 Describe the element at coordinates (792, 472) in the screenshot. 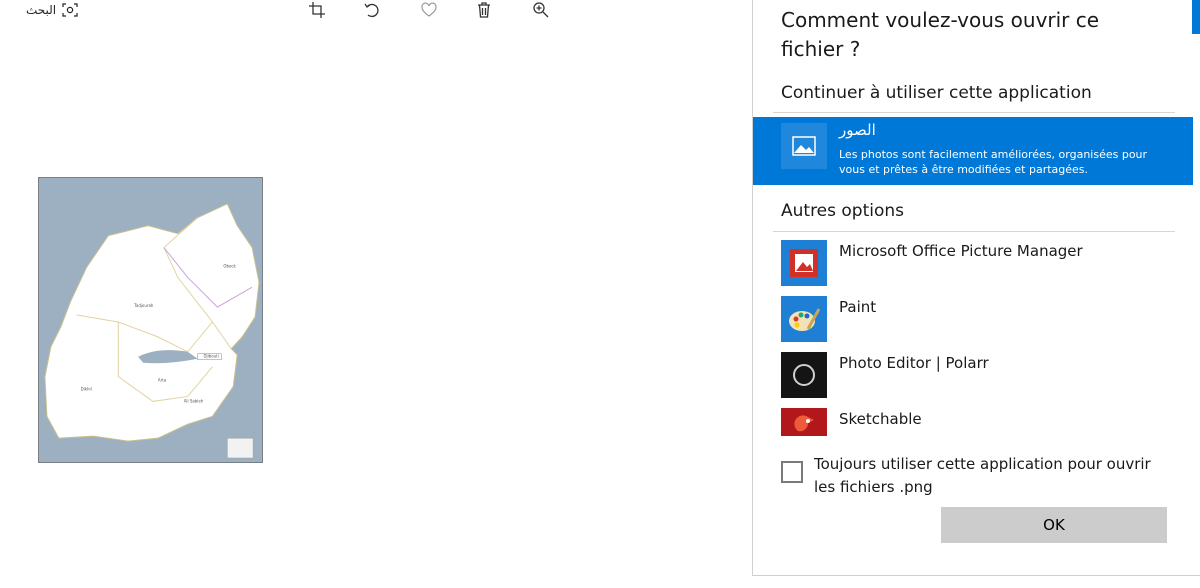

I see `always-use-checkbox` at that location.